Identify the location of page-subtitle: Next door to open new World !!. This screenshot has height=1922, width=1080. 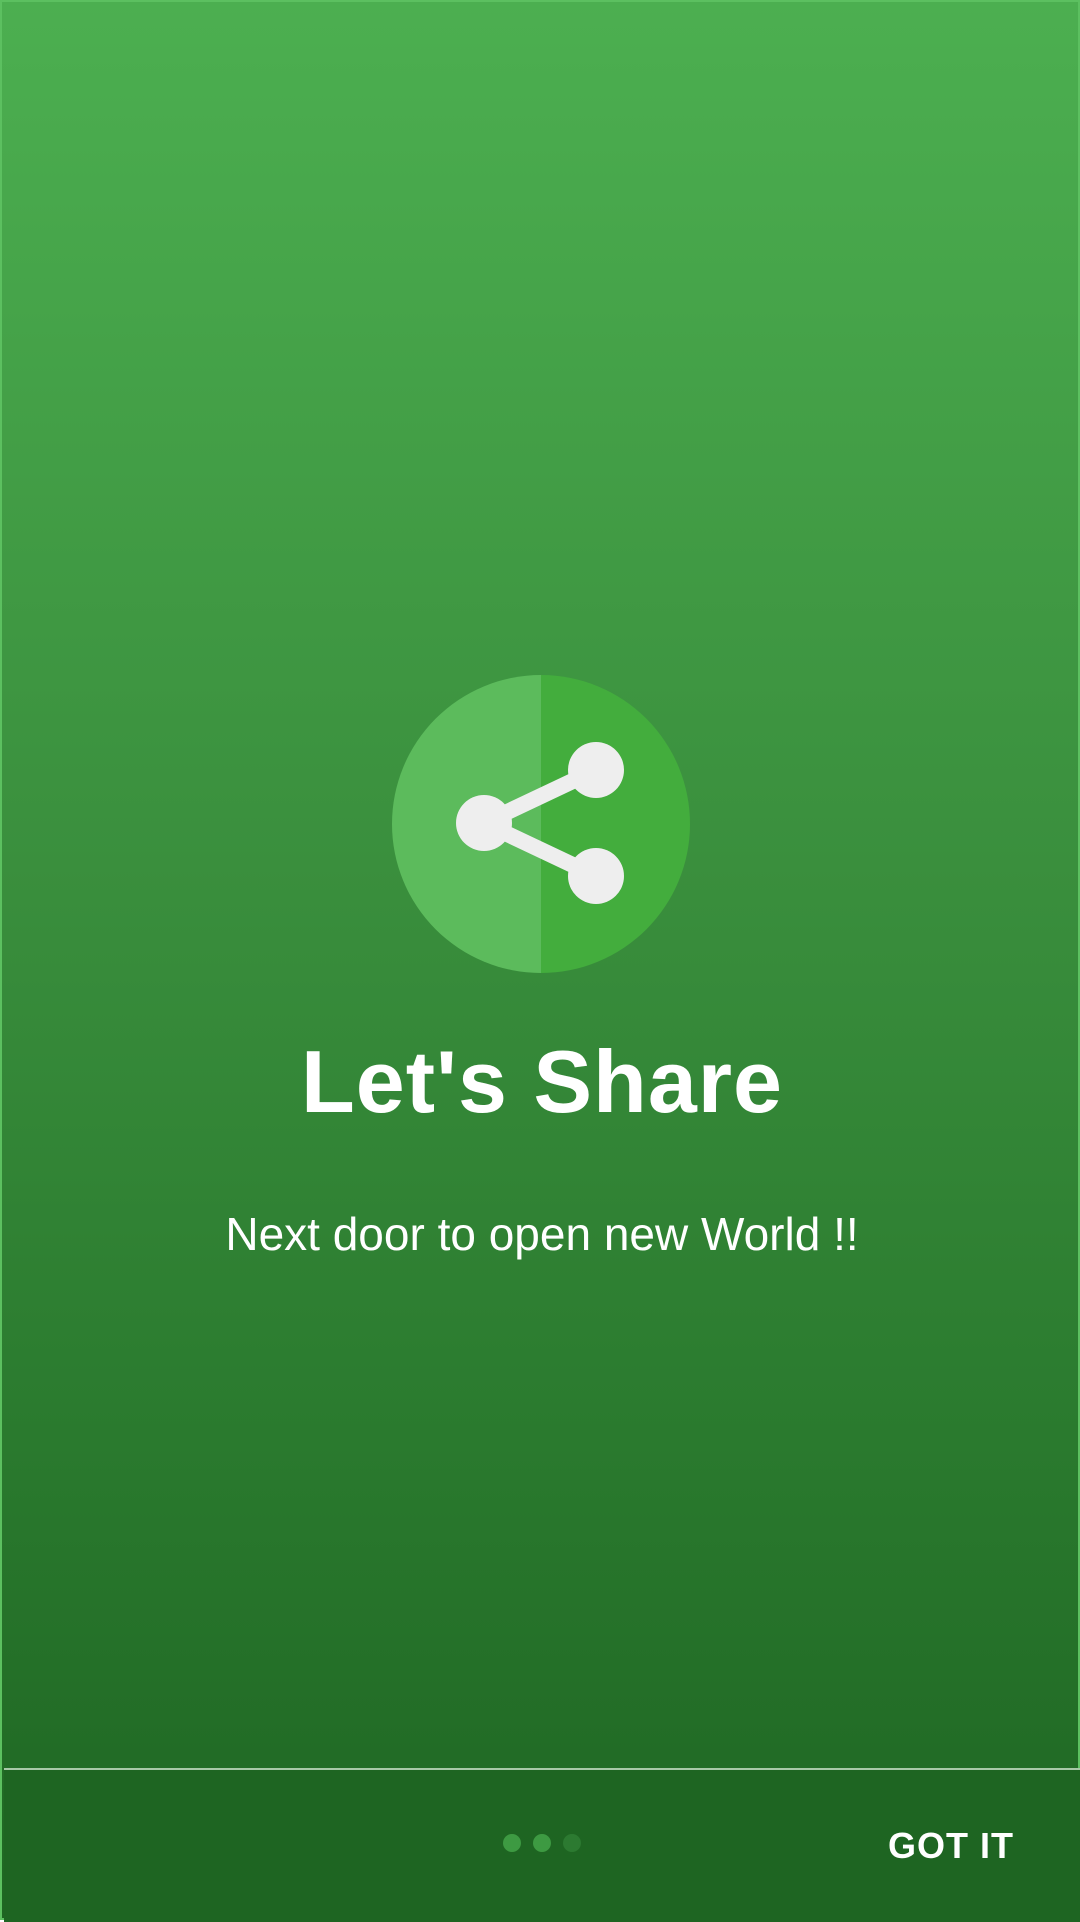
(542, 1234).